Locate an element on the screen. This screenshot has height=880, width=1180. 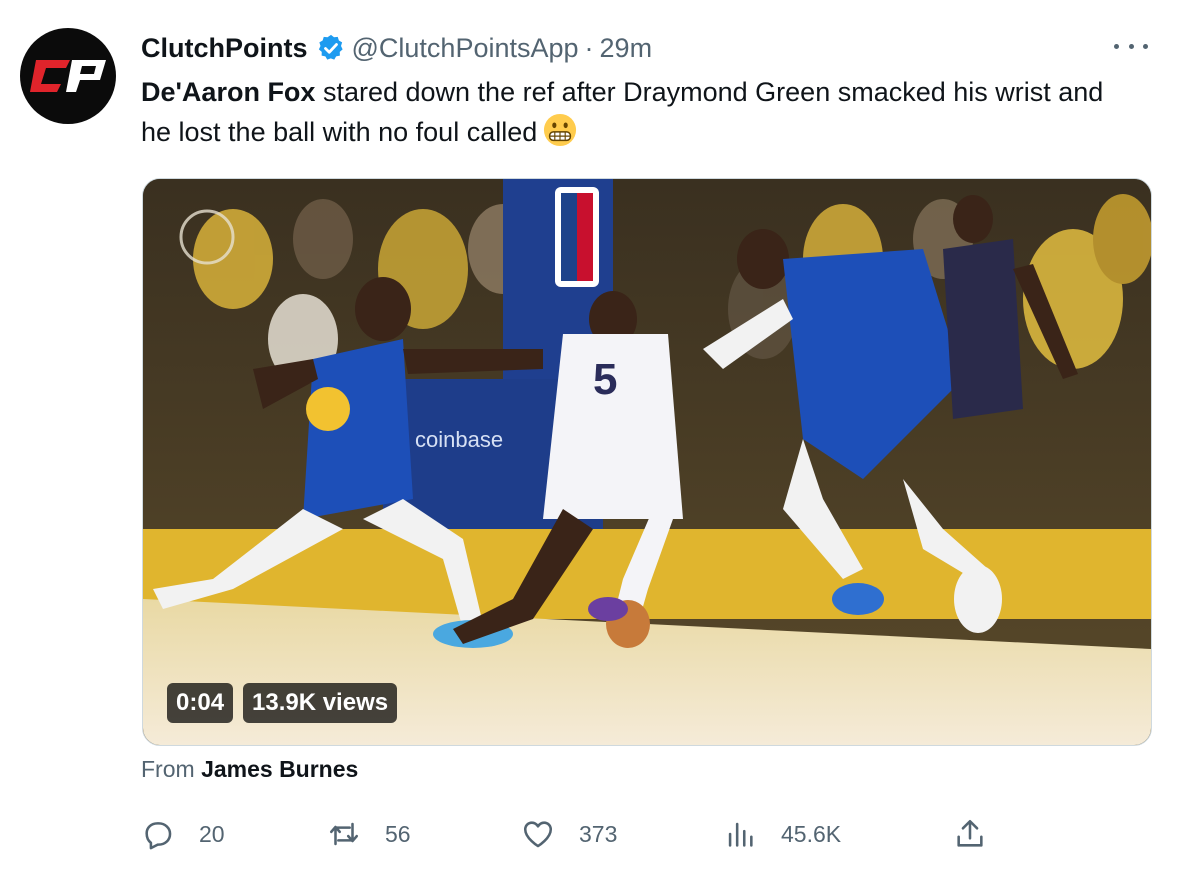
views-button: 45.6K is located at coordinates (782, 834).